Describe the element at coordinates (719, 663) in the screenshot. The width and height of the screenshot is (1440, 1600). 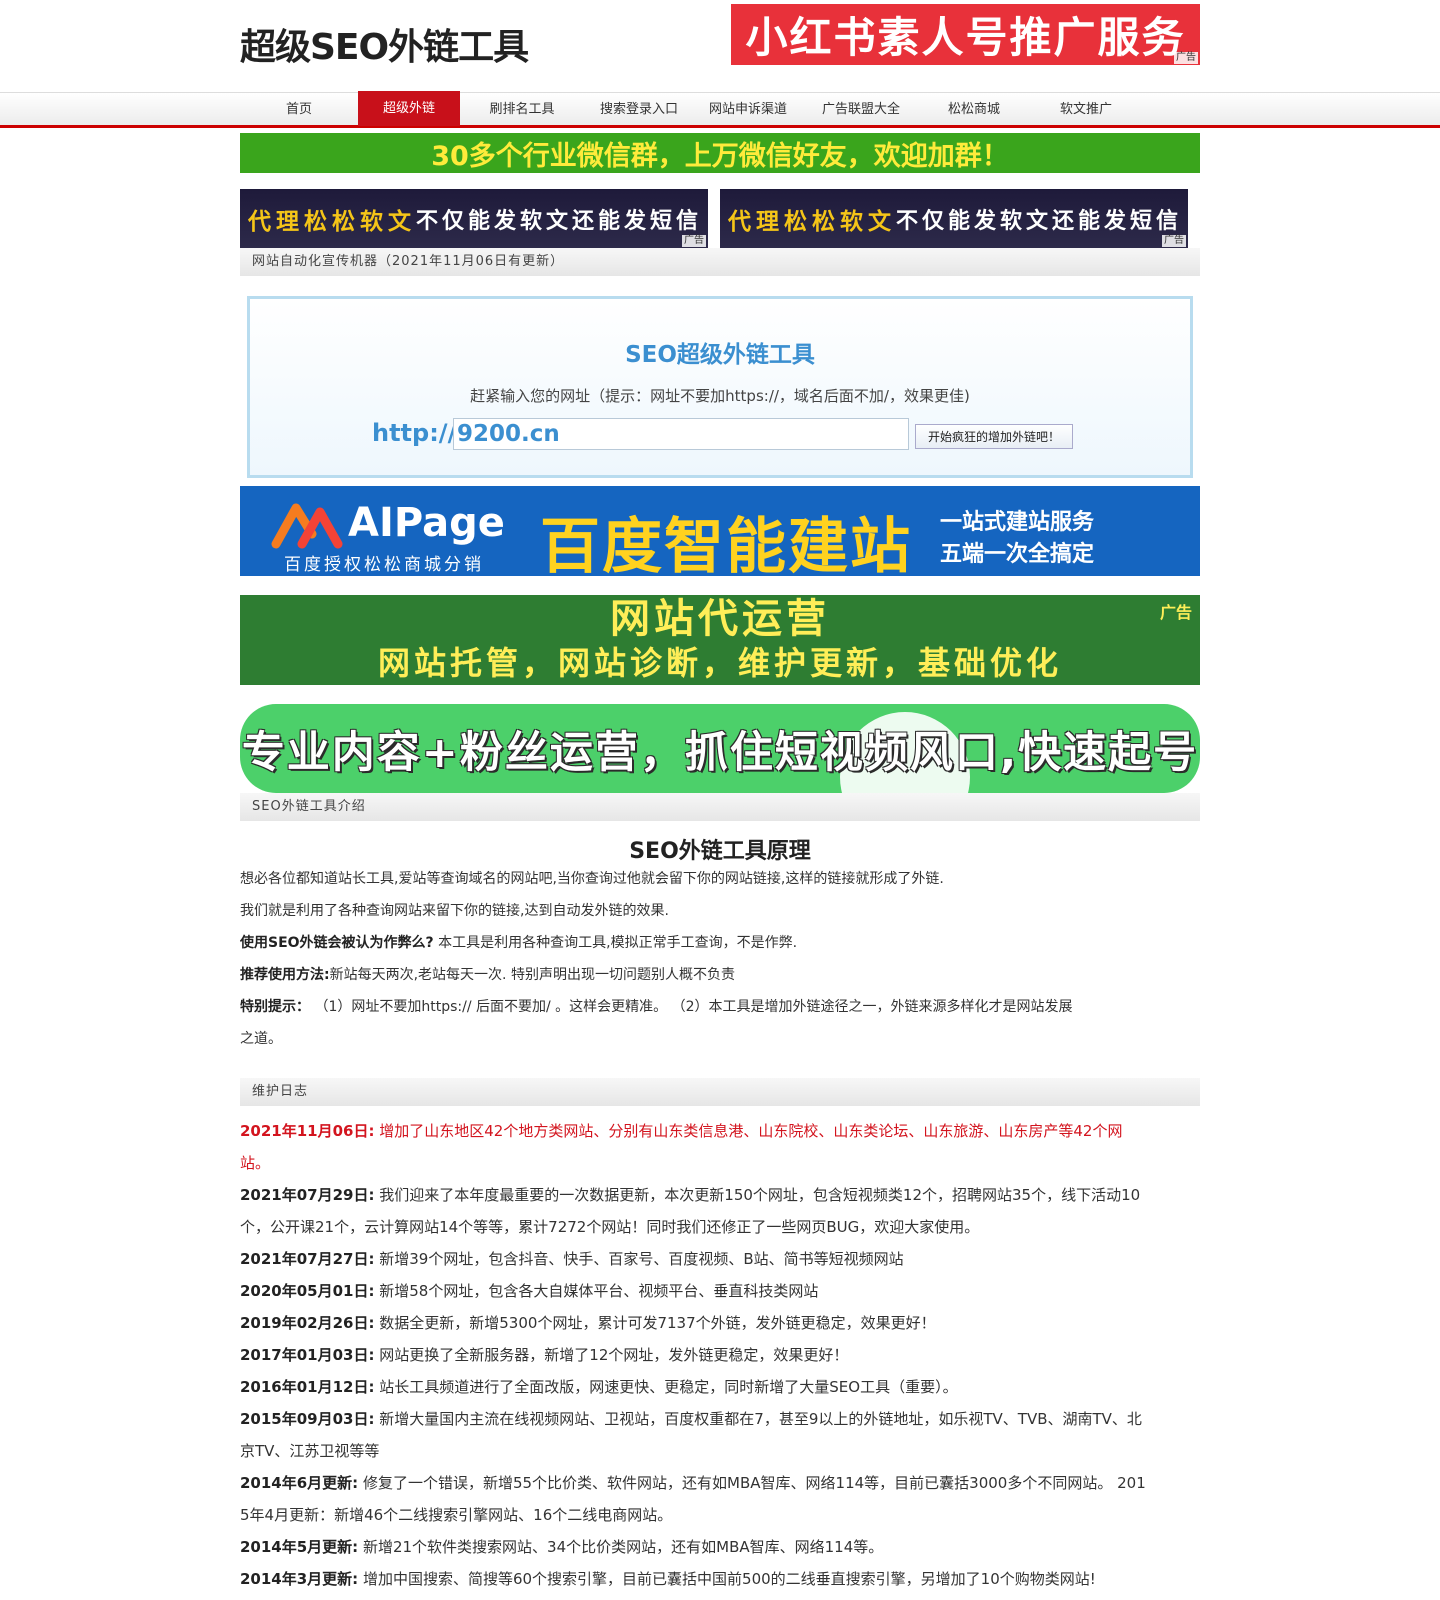
I see `operation-ad-subtitle: 网站托管，网站诊断，维护更新，基础优化` at that location.